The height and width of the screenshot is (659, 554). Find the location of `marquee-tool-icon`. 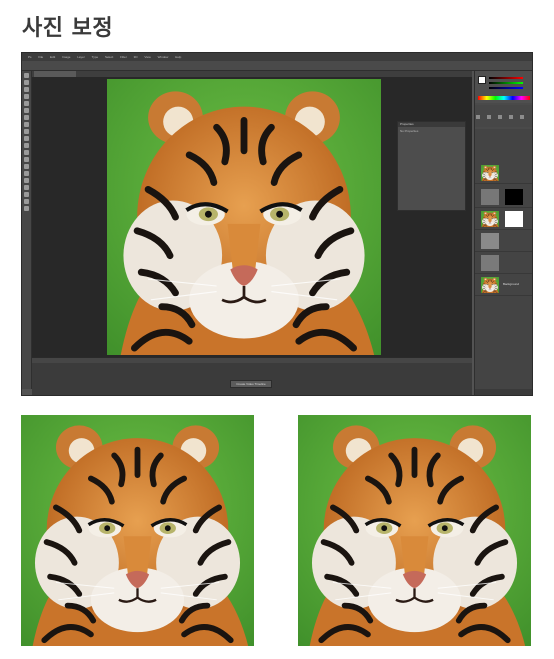

marquee-tool-icon is located at coordinates (26, 82).